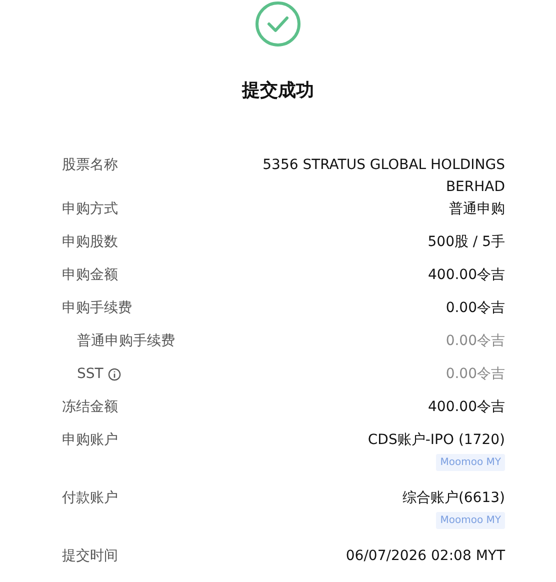 This screenshot has height=582, width=556. What do you see at coordinates (90, 374) in the screenshot?
I see `field-label: SST` at bounding box center [90, 374].